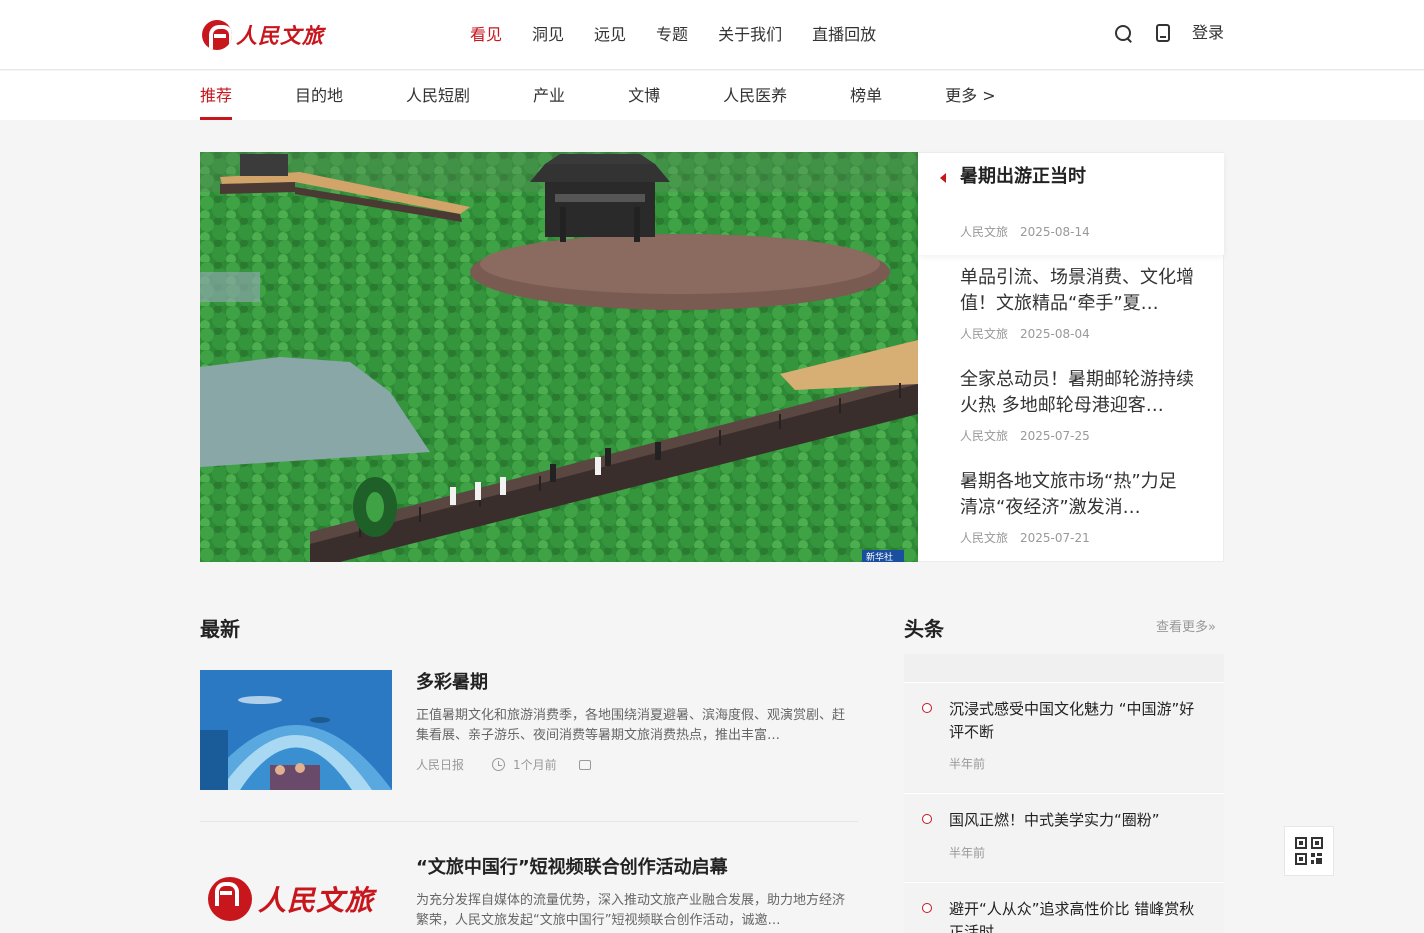 The height and width of the screenshot is (933, 1424). I want to click on hero-item-date: 2025-08-14, so click(1055, 232).